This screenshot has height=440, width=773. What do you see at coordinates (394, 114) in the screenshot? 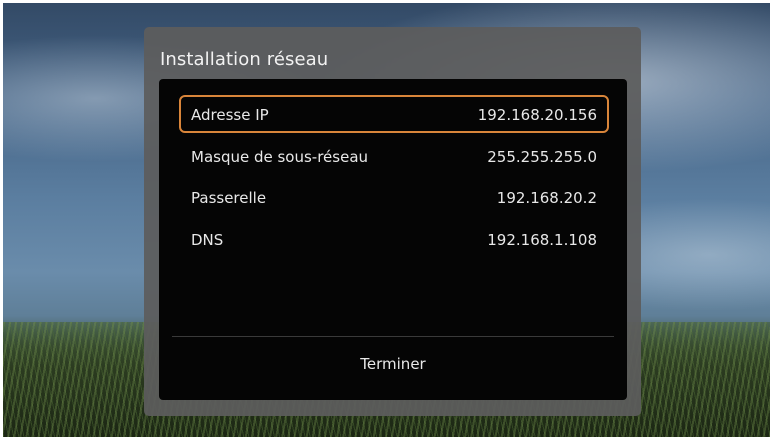
I see `ip-address-row: Adresse IP 192.168.20.156` at bounding box center [394, 114].